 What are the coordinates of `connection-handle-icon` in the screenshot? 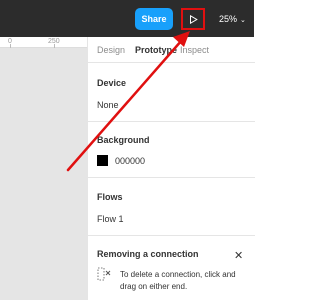 It's located at (104, 274).